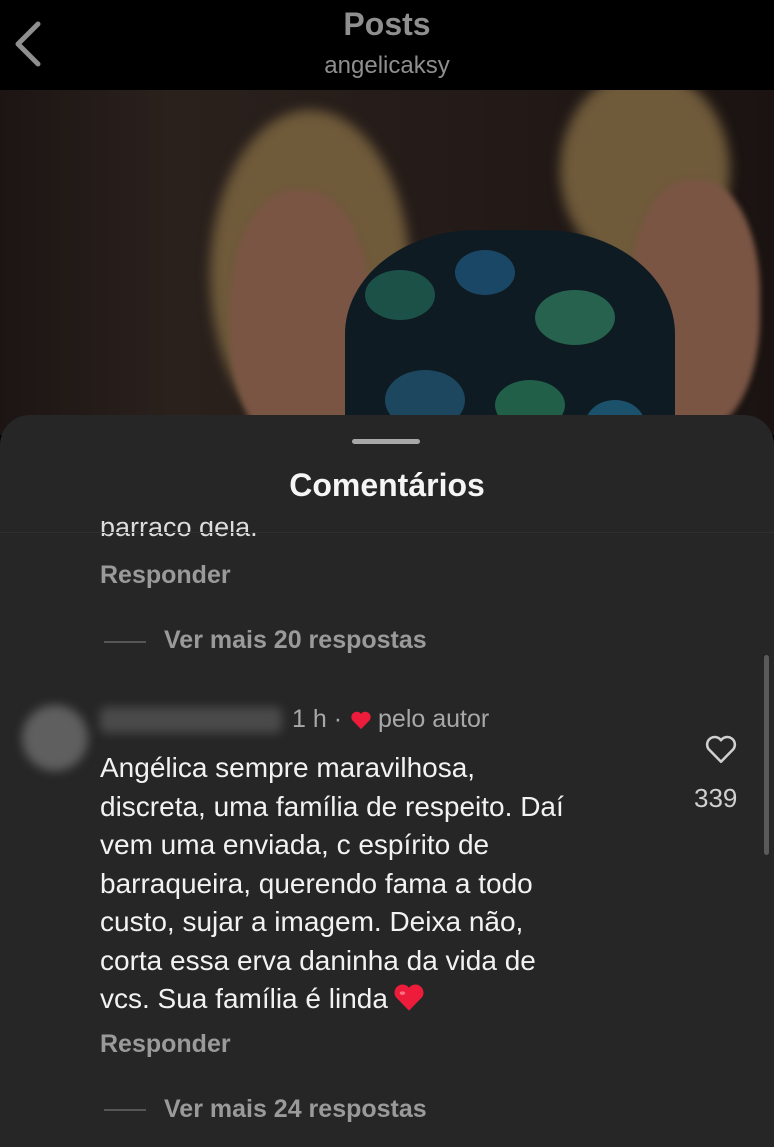 This screenshot has width=774, height=1147. What do you see at coordinates (295, 1109) in the screenshot?
I see `view-more-replies-button: Ver mais 24 respostas` at bounding box center [295, 1109].